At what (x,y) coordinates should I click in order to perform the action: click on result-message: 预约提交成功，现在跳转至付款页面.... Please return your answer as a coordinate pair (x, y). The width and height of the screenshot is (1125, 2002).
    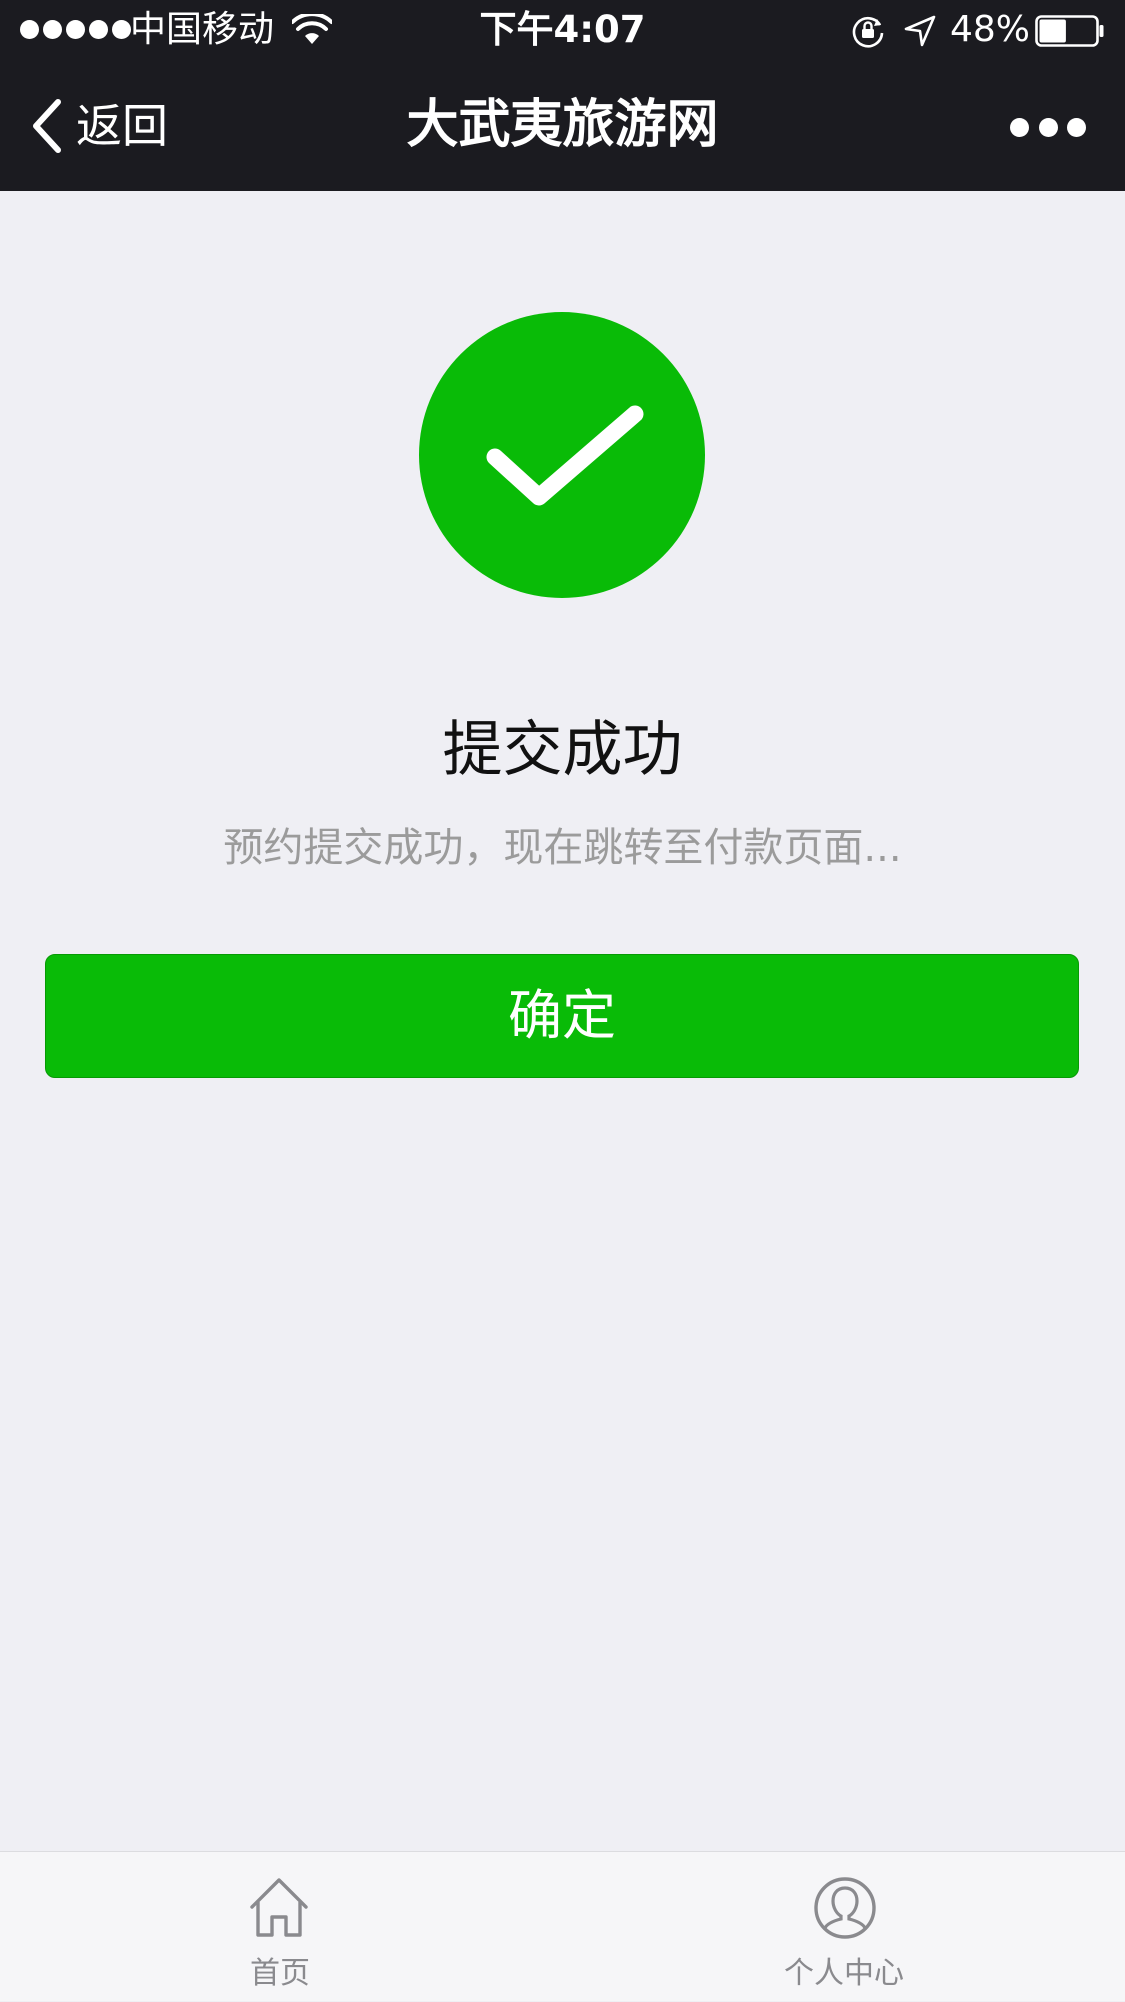
    Looking at the image, I should click on (562, 848).